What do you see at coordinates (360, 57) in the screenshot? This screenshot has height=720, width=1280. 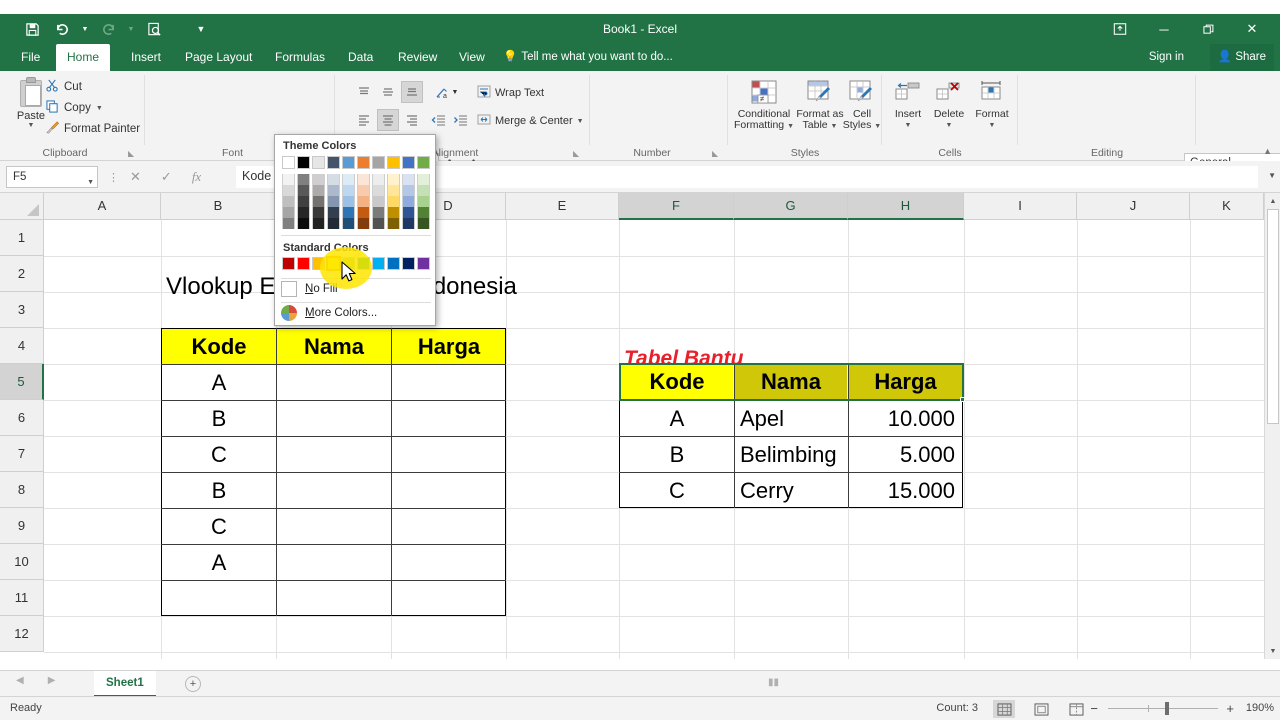 I see `tab-data: Data` at bounding box center [360, 57].